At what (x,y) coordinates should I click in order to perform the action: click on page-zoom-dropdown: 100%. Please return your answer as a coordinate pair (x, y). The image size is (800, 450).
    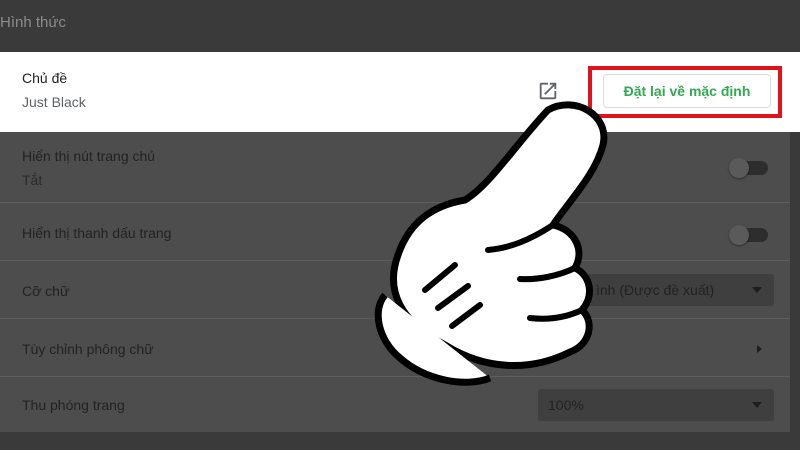
    Looking at the image, I should click on (656, 405).